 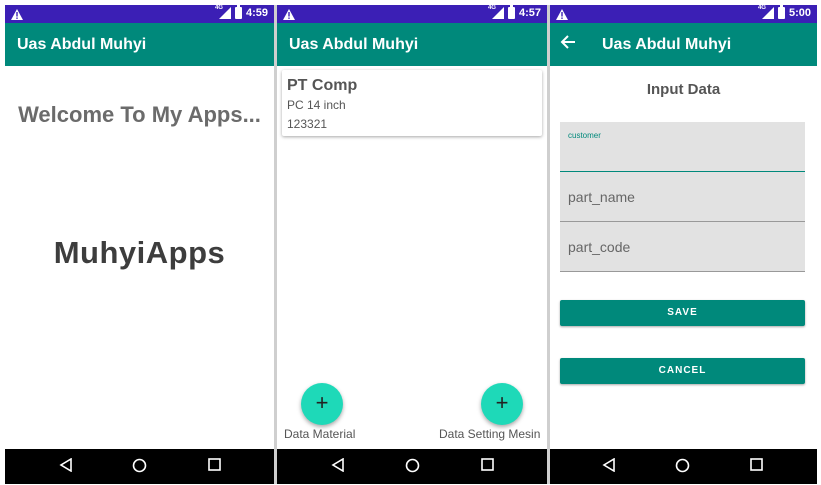 What do you see at coordinates (683, 14) in the screenshot?
I see `status-bar: 4G 5:00` at bounding box center [683, 14].